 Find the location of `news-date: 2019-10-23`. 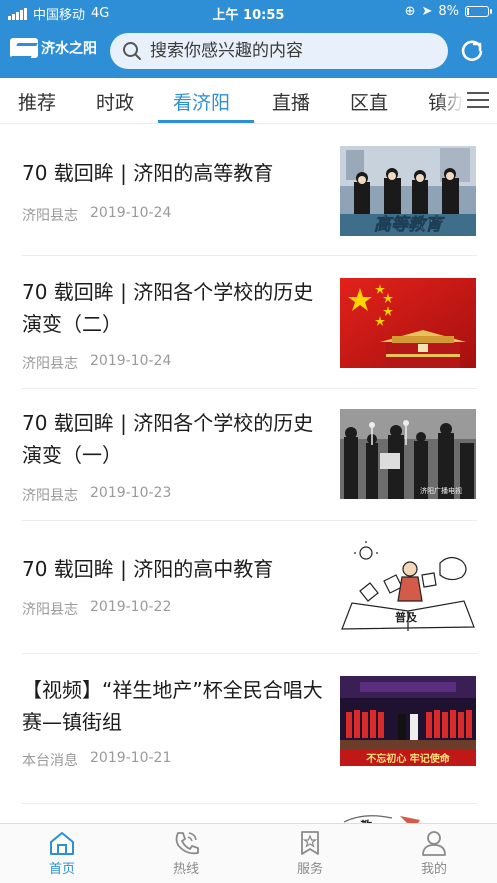

news-date: 2019-10-23 is located at coordinates (131, 493).